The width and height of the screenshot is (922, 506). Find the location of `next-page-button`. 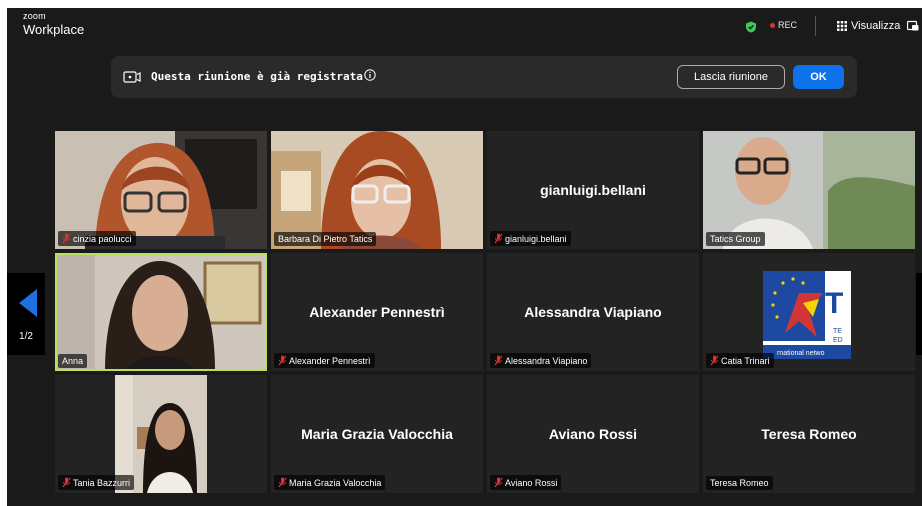

next-page-button is located at coordinates (919, 314).